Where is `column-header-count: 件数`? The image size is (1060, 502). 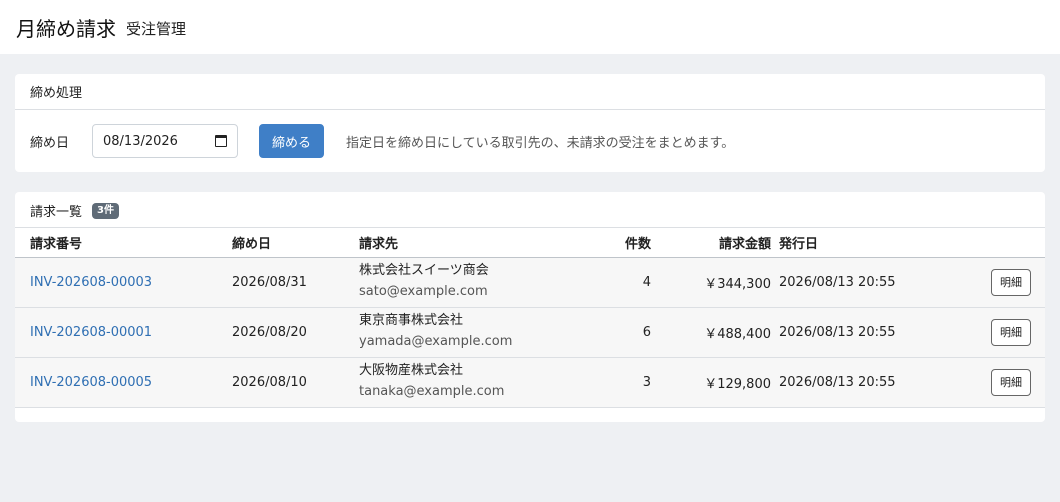
column-header-count: 件数 is located at coordinates (618, 243).